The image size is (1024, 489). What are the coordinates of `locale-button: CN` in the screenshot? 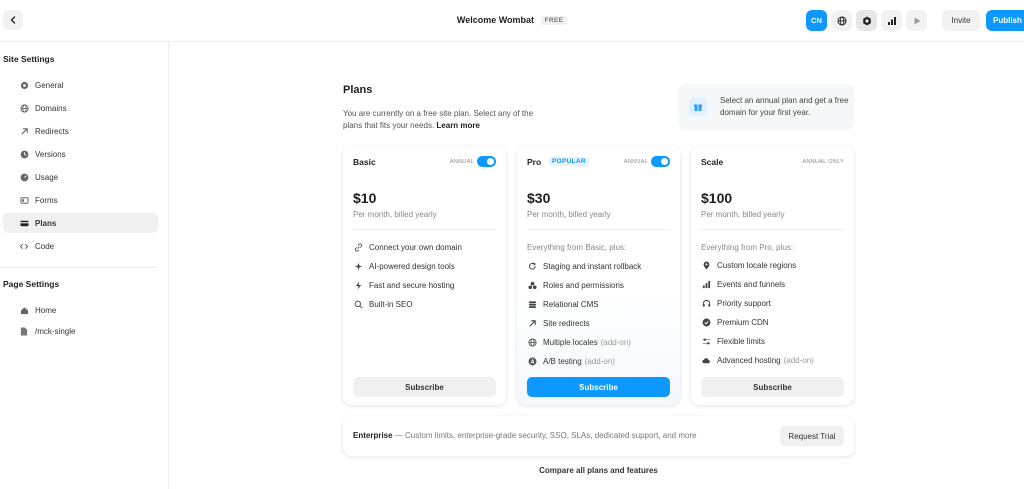 It's located at (816, 20).